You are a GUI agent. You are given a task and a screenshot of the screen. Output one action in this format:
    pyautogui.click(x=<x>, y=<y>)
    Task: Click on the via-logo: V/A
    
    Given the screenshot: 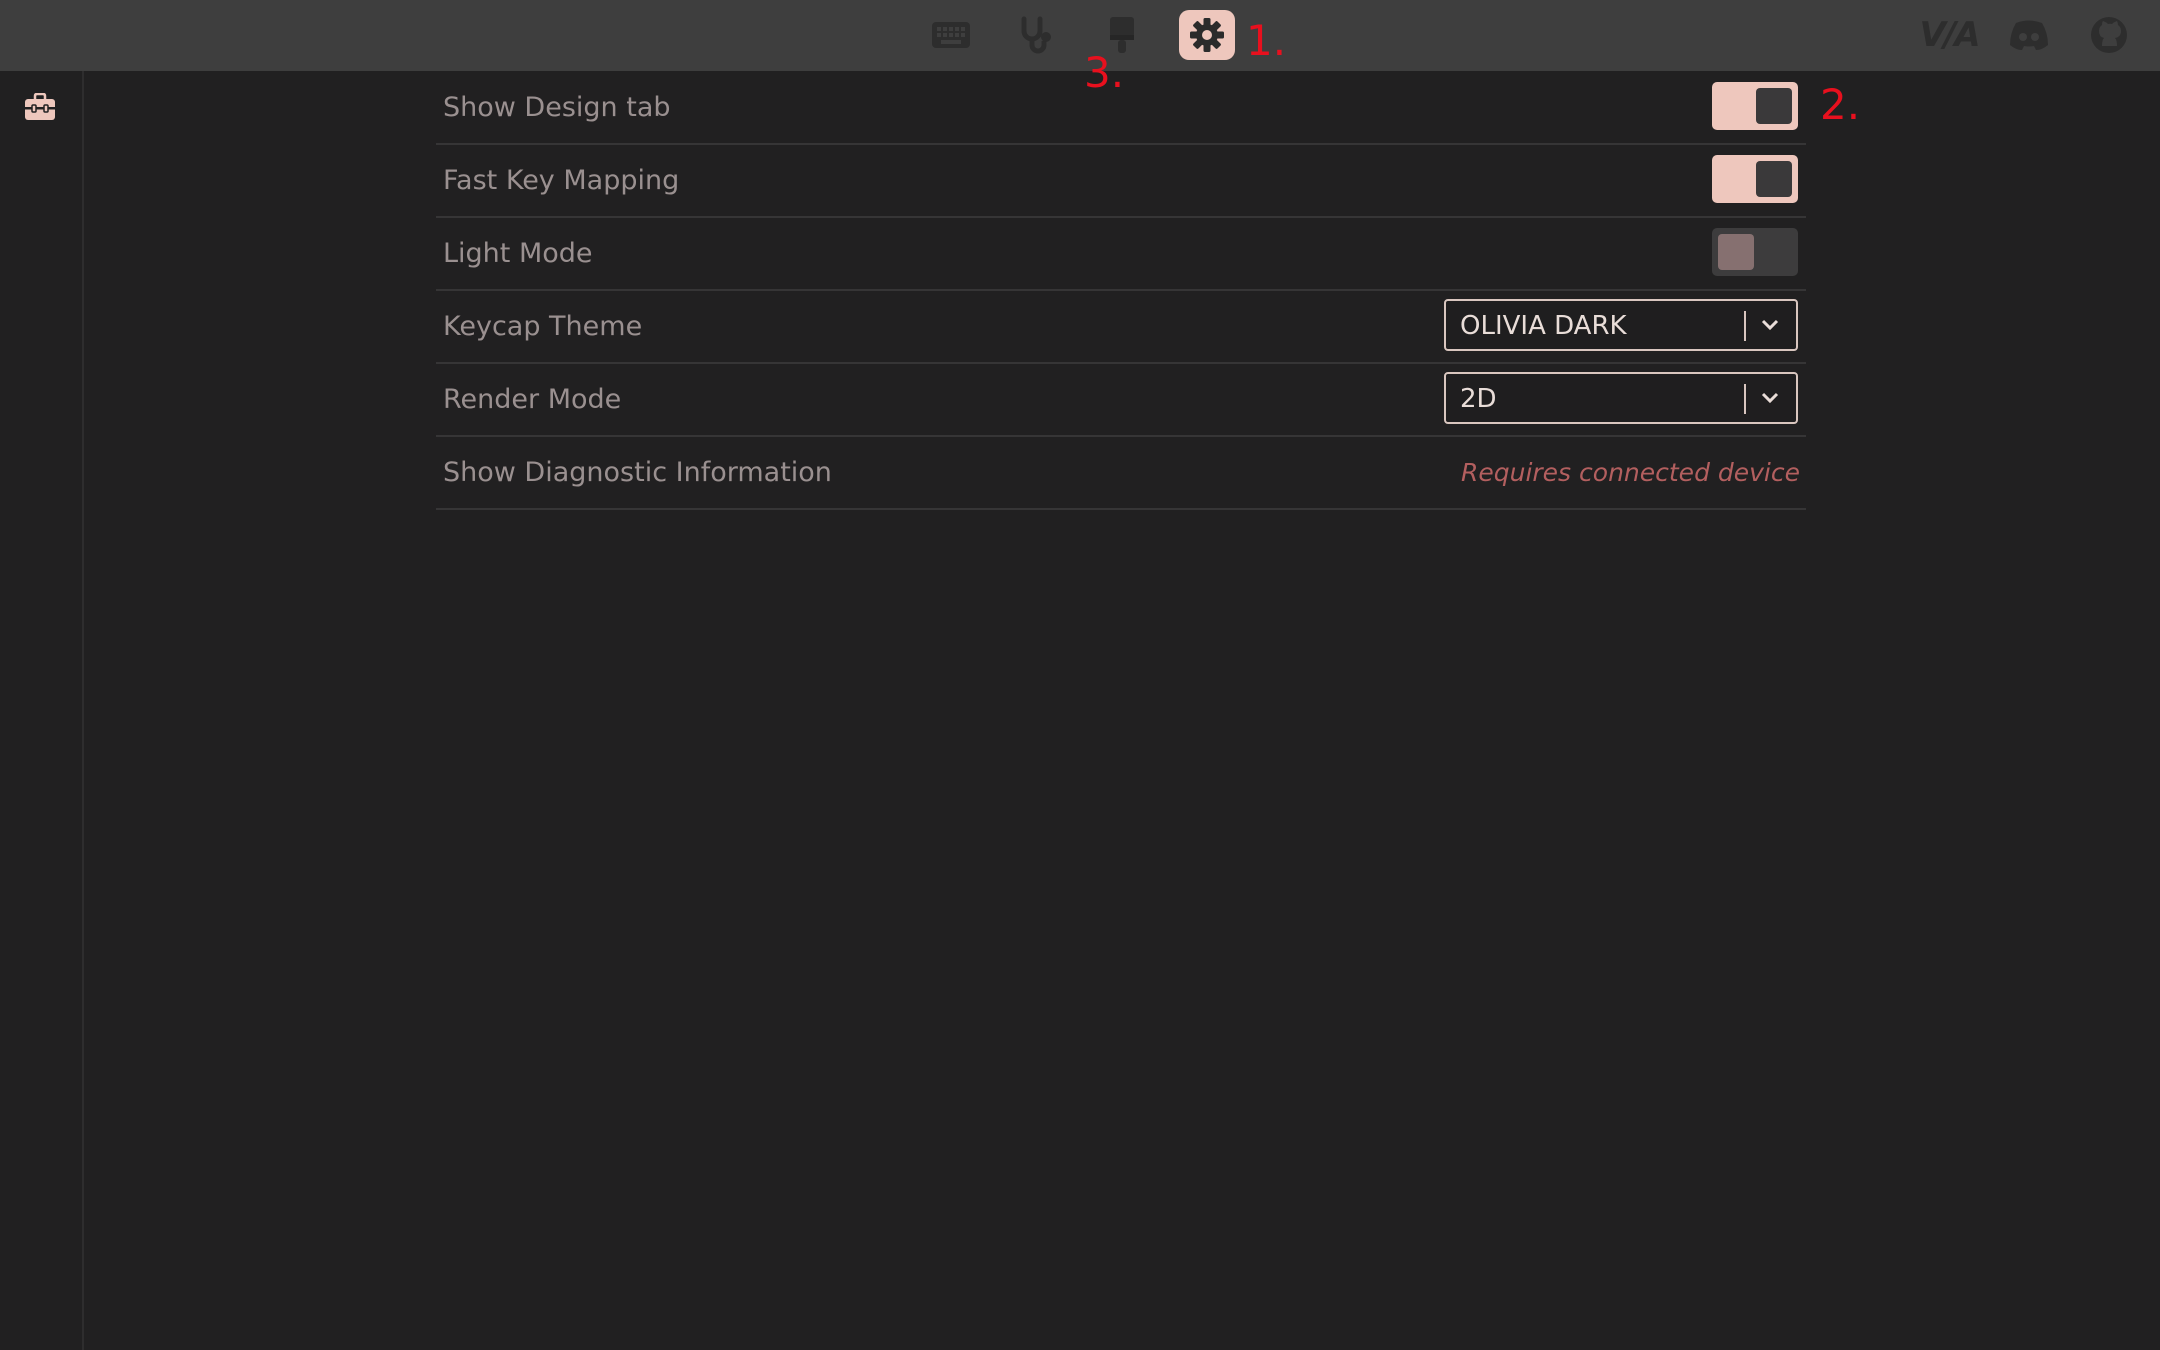 What is the action you would take?
    pyautogui.click(x=1949, y=35)
    